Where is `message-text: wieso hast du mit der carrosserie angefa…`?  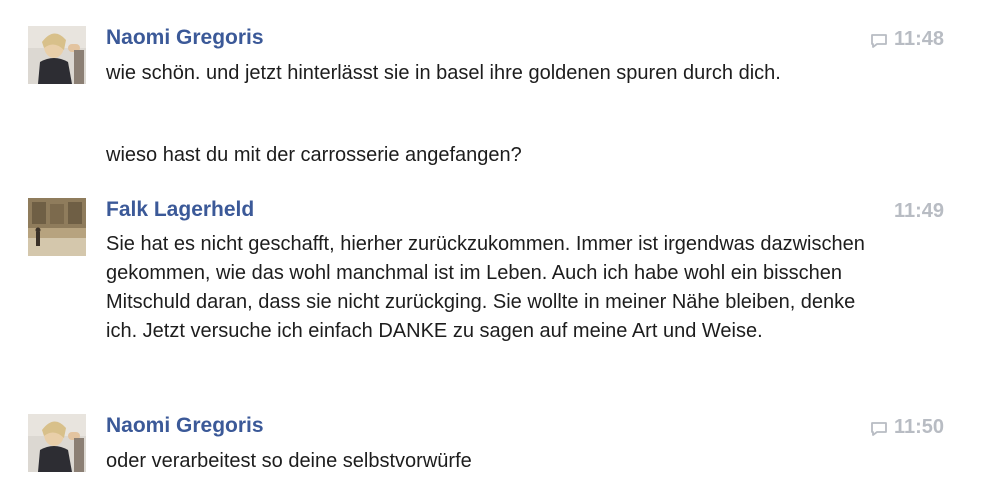 message-text: wieso hast du mit der carrosserie angefa… is located at coordinates (314, 155).